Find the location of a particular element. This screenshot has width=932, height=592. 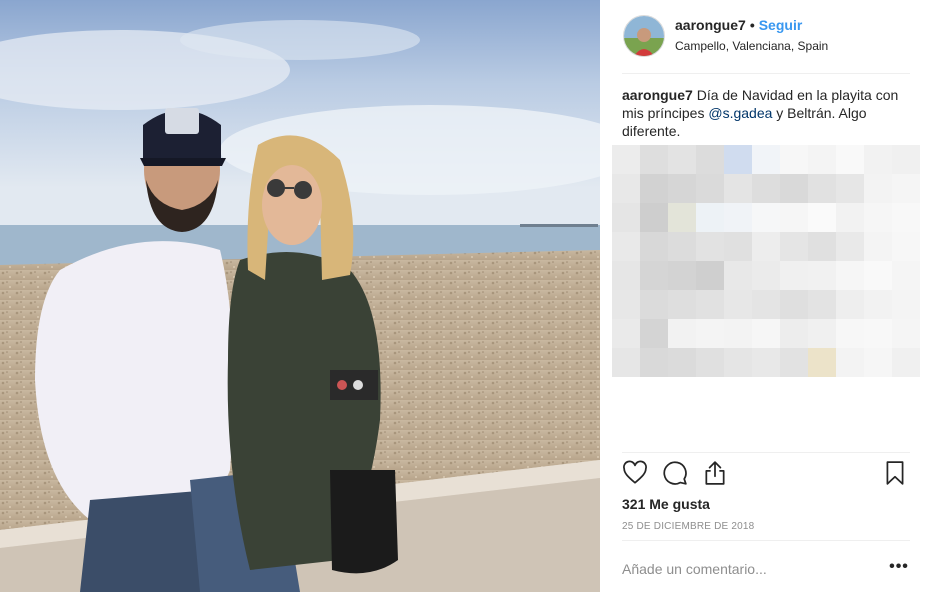

likes-count: 321 Me gusta is located at coordinates (666, 504).